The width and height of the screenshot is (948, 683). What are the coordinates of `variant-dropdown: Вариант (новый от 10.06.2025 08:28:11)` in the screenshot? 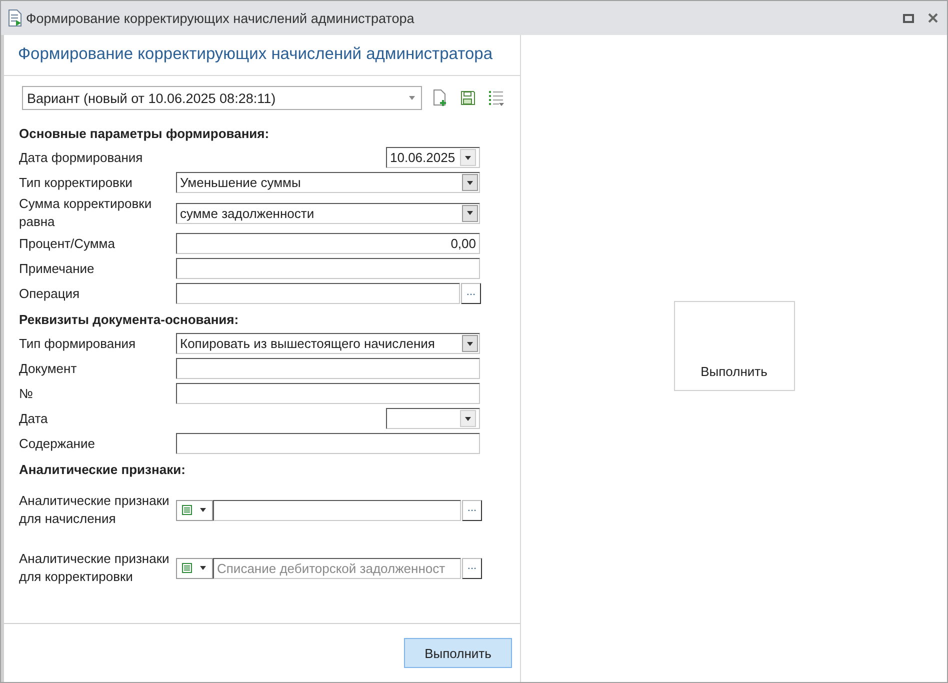 It's located at (222, 98).